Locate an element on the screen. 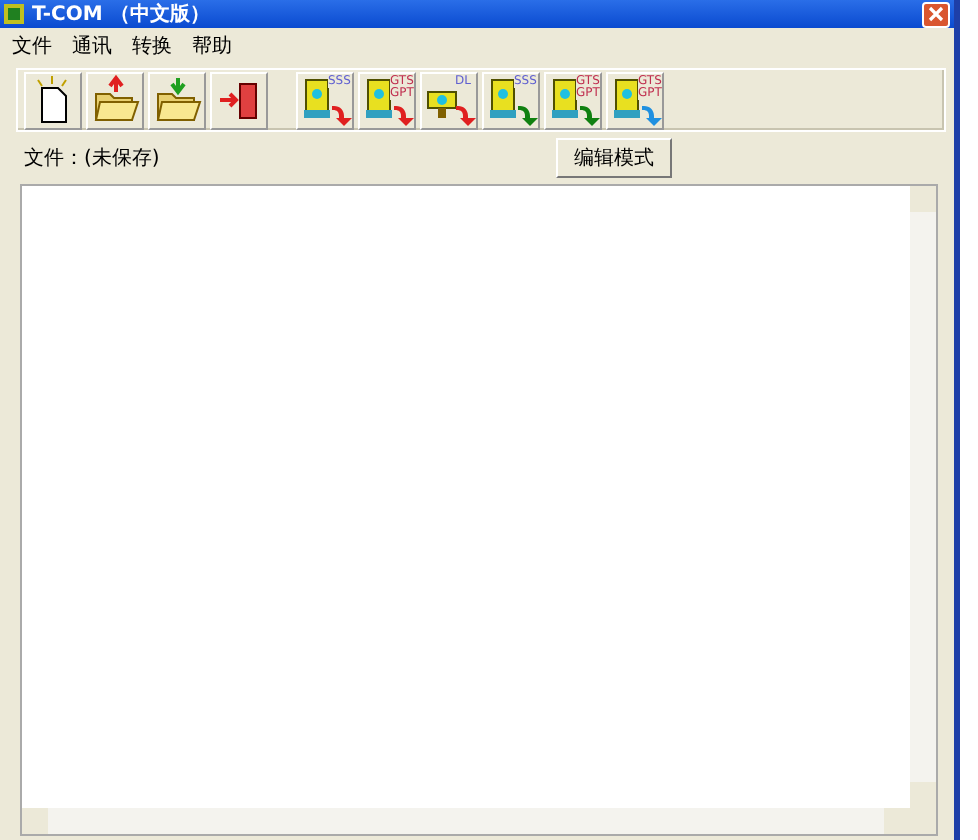  menu-item: 文件 is located at coordinates (32, 46).